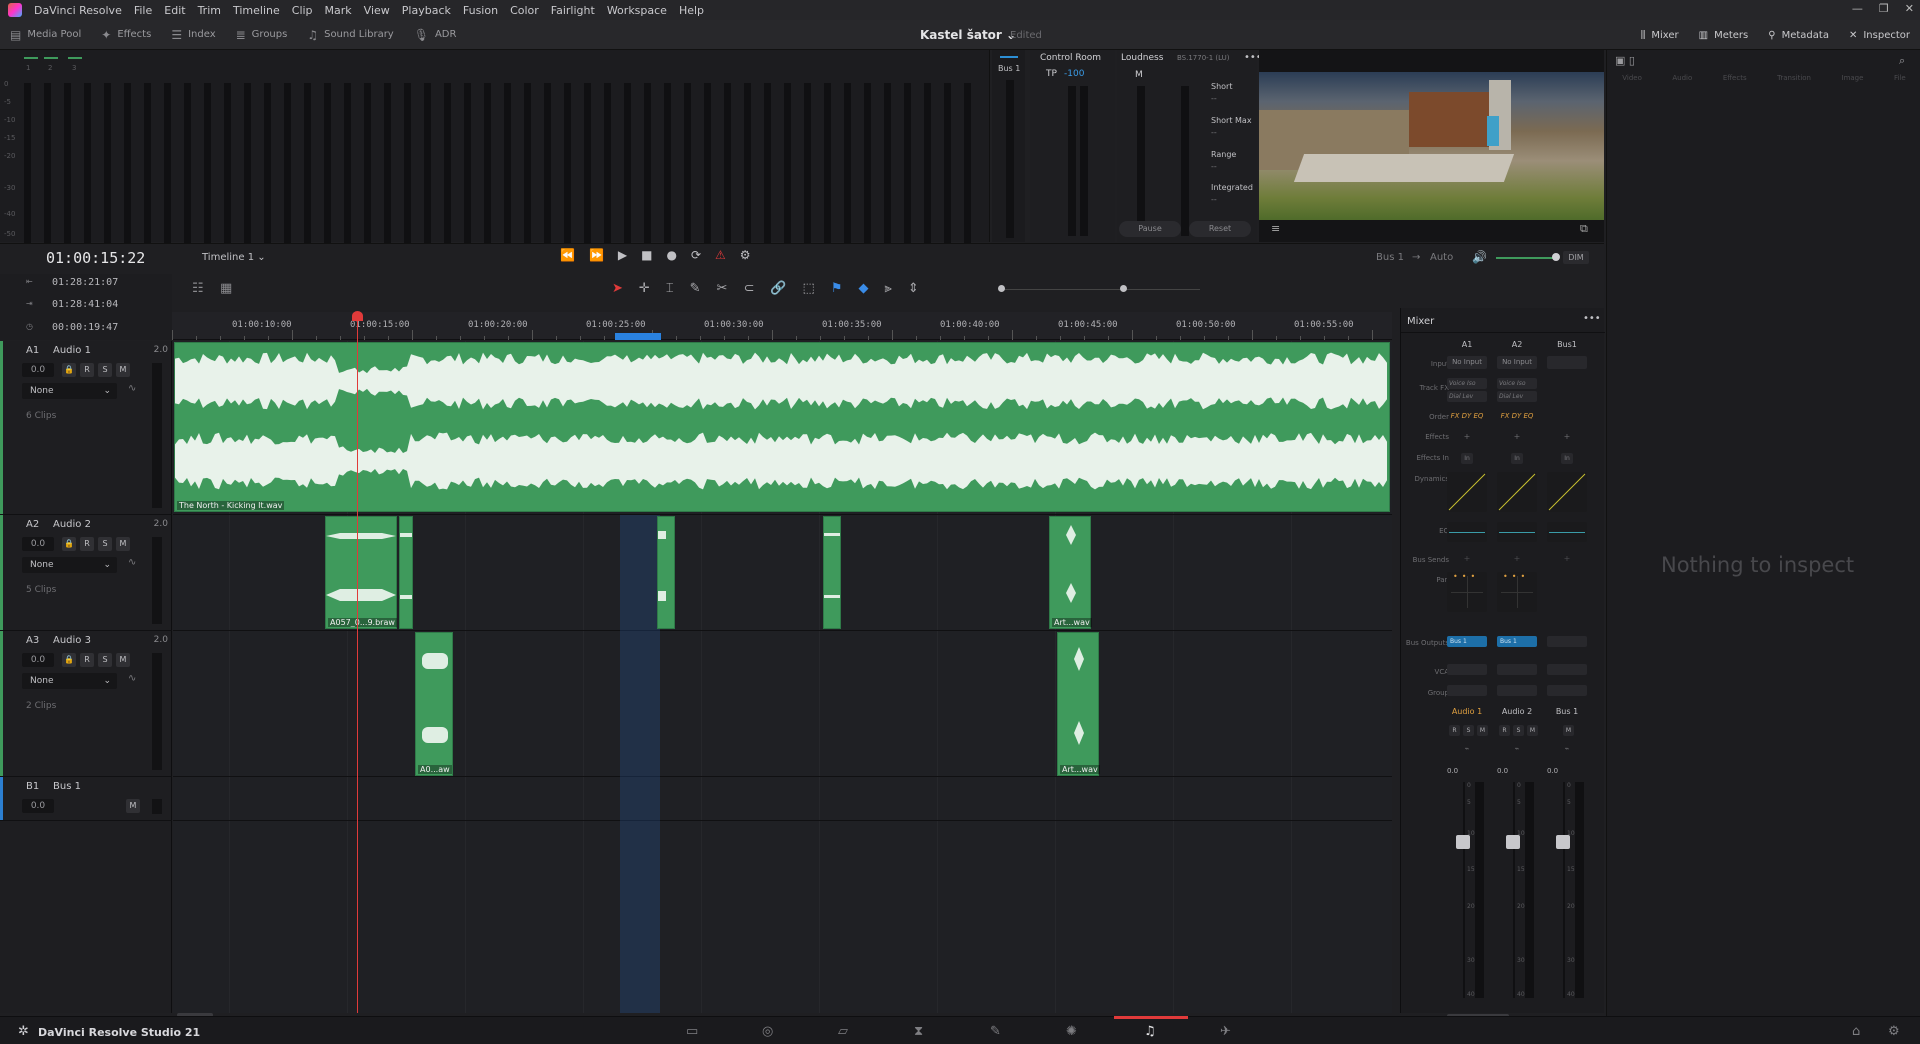 Image resolution: width=1920 pixels, height=1044 pixels. Describe the element at coordinates (72, 350) in the screenshot. I see `track-name: Audio 1` at that location.